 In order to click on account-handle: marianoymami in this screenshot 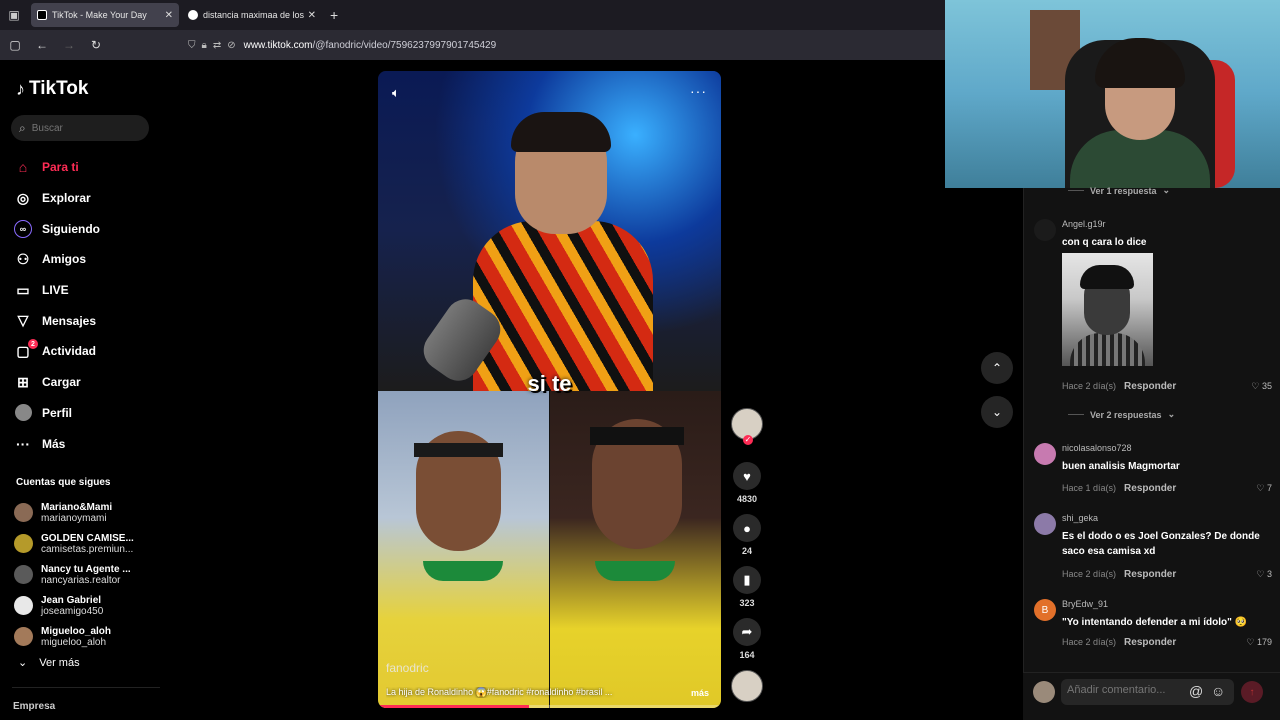, I will do `click(74, 518)`.